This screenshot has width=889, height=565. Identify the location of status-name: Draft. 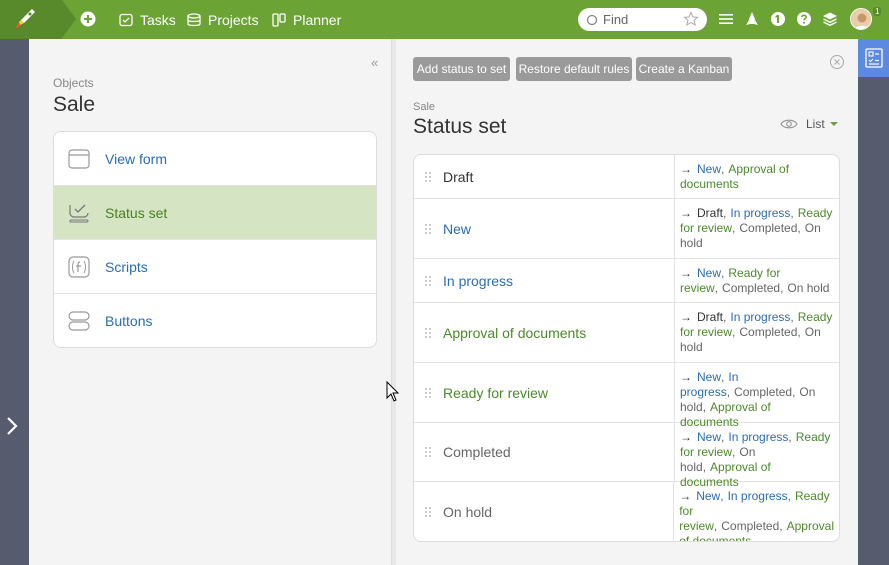
(458, 177).